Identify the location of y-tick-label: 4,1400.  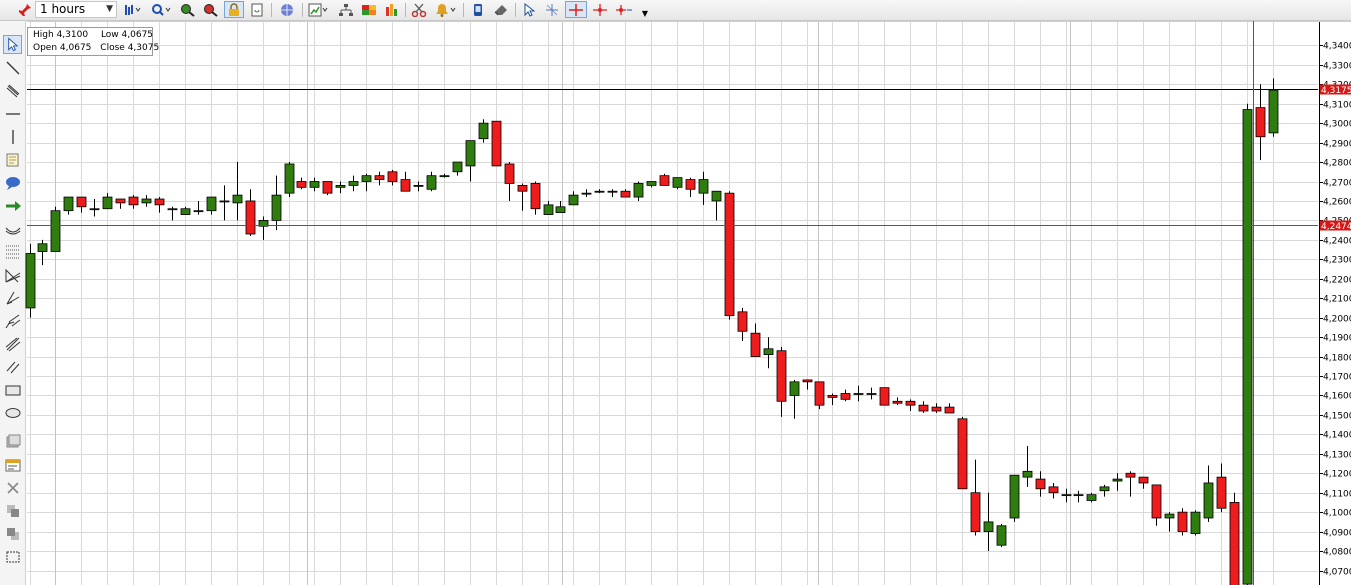
(1337, 436).